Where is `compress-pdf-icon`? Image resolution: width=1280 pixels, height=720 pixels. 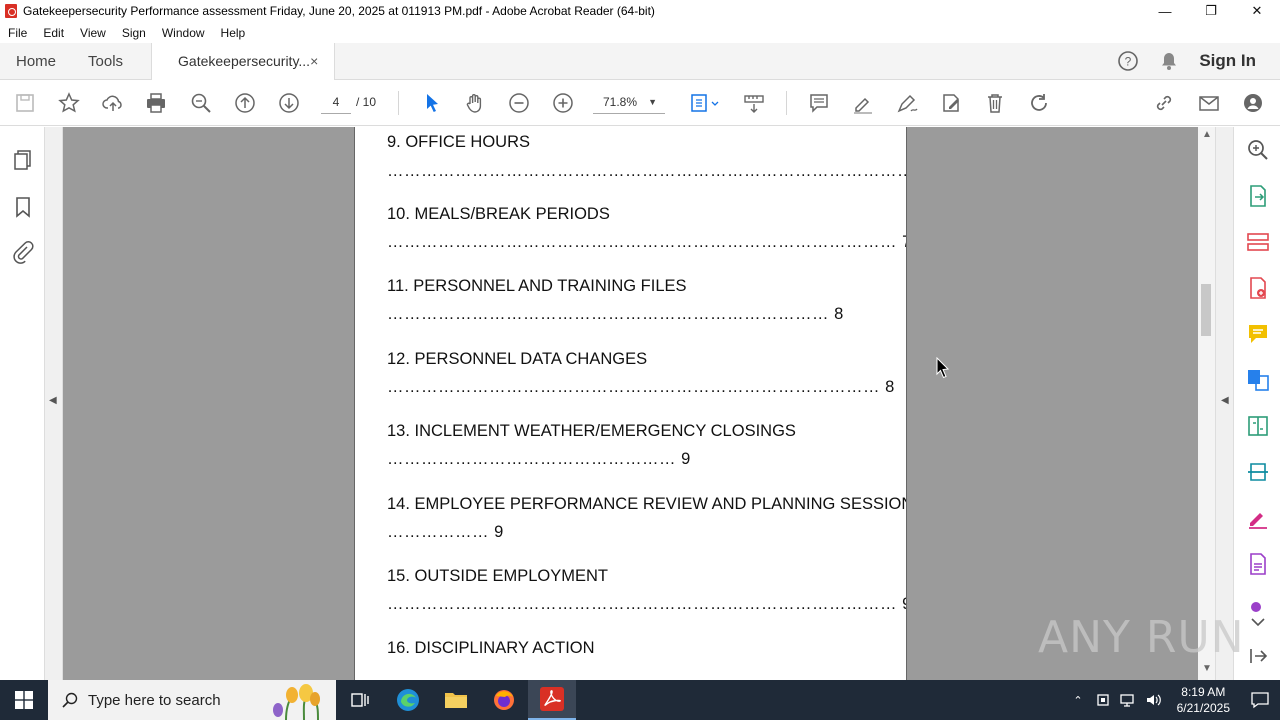 compress-pdf-icon is located at coordinates (1258, 426).